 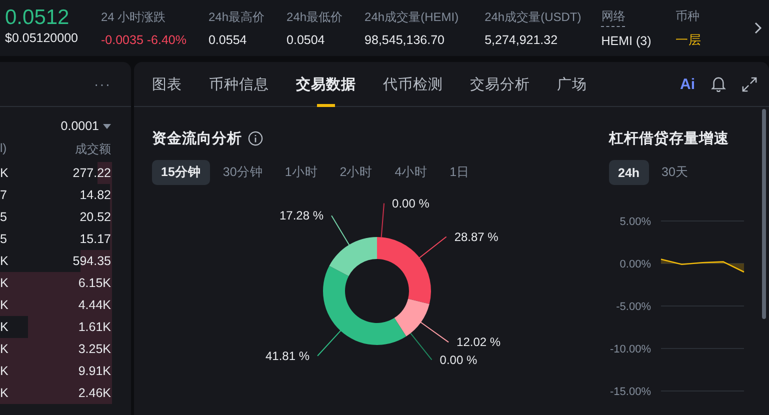 I want to click on tab: 交易数据, so click(x=326, y=84).